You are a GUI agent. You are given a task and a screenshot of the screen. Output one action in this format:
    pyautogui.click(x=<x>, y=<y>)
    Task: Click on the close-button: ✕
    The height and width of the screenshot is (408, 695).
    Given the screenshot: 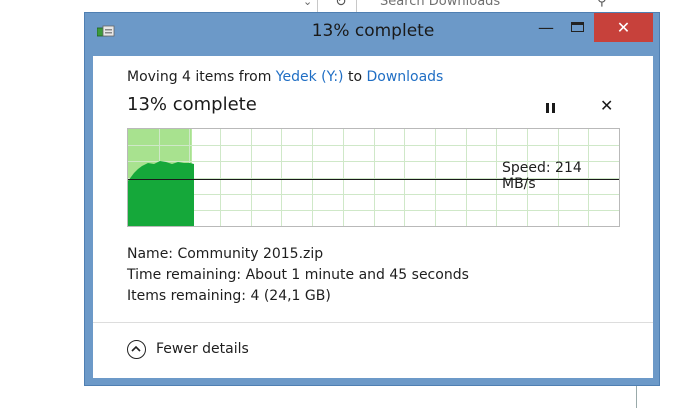 What is the action you would take?
    pyautogui.click(x=623, y=27)
    